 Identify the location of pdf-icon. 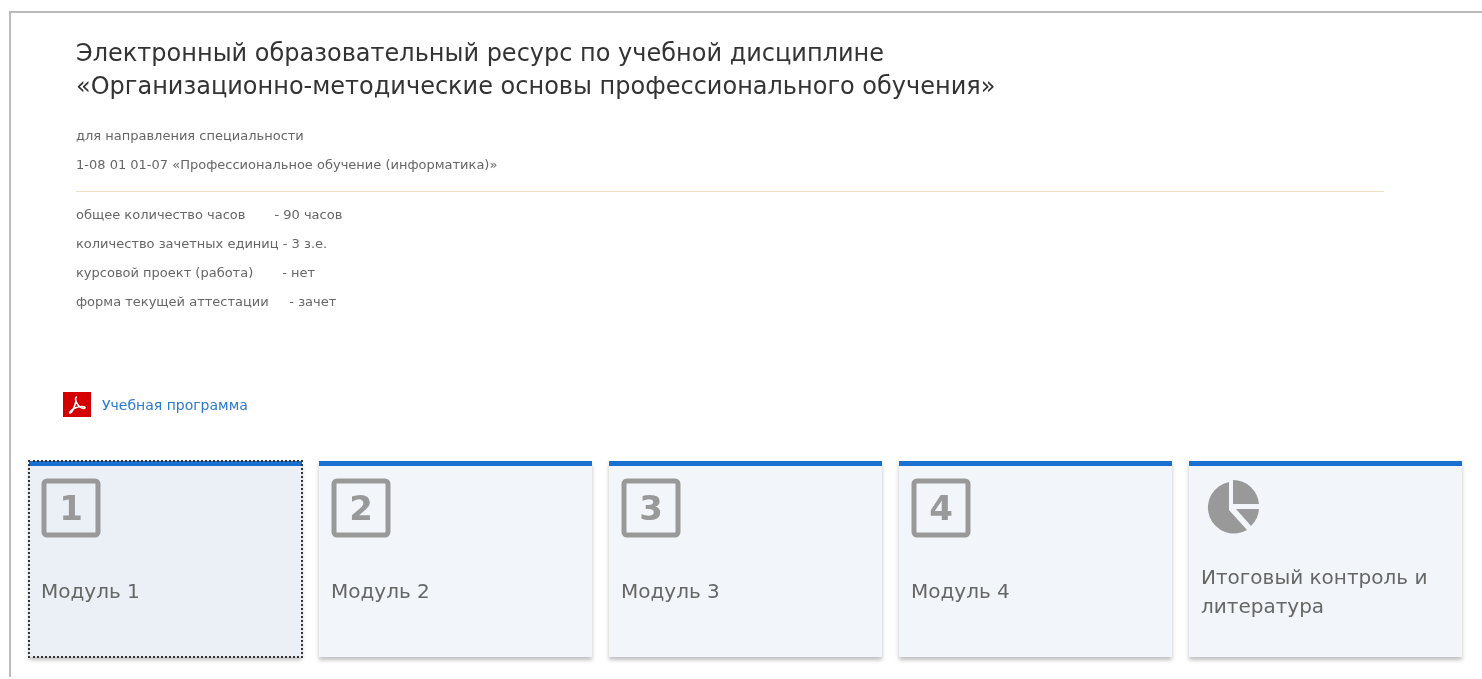
(77, 404).